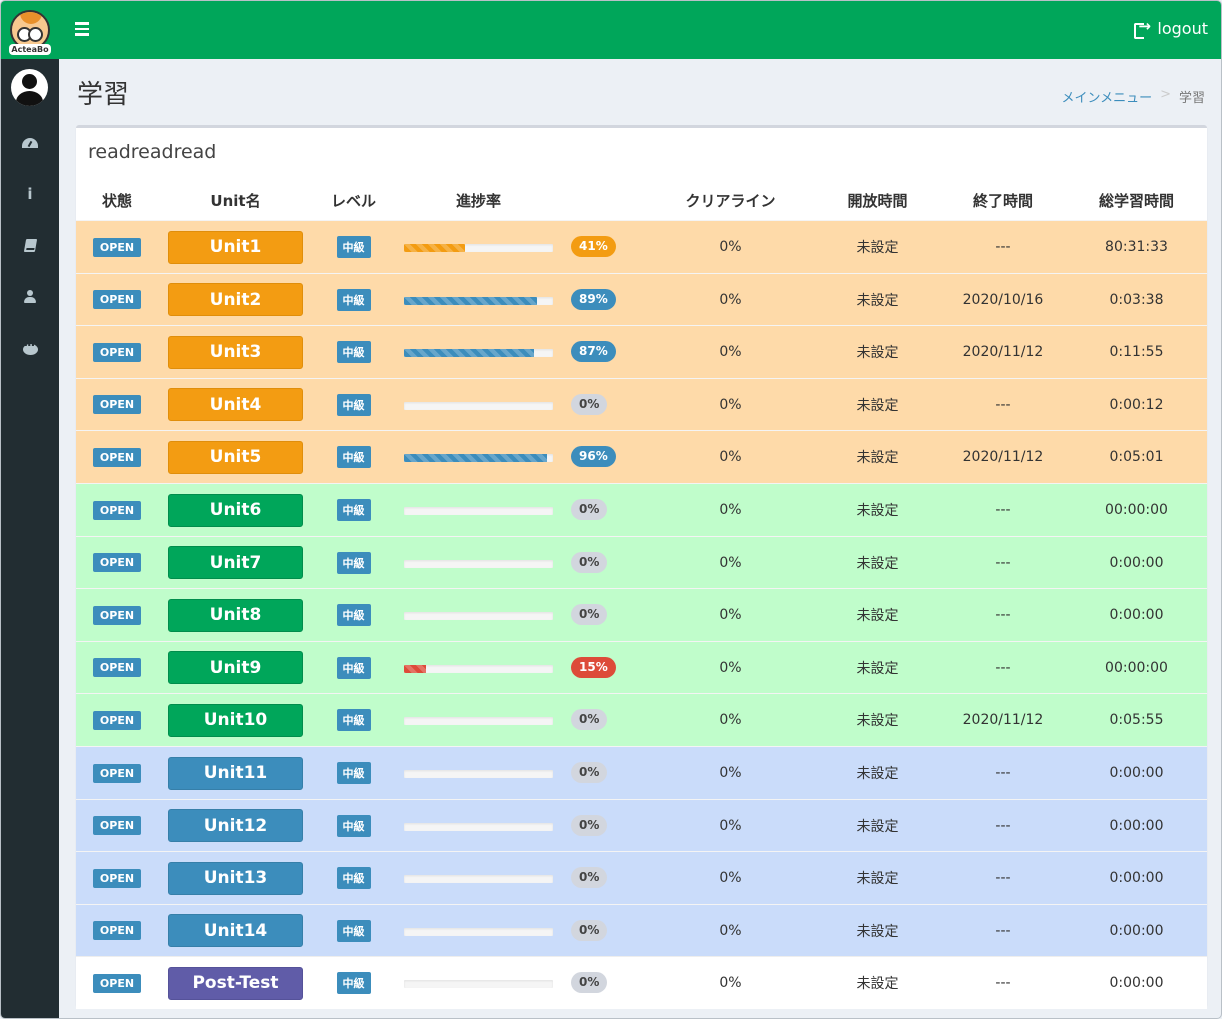 The height and width of the screenshot is (1019, 1222). I want to click on total-time-cell: 80:31:33, so click(1136, 247).